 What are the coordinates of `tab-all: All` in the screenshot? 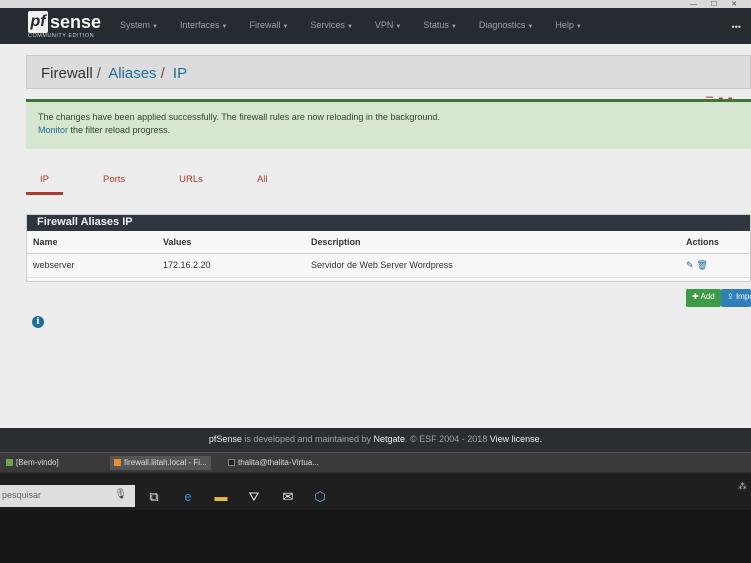 It's located at (262, 181).